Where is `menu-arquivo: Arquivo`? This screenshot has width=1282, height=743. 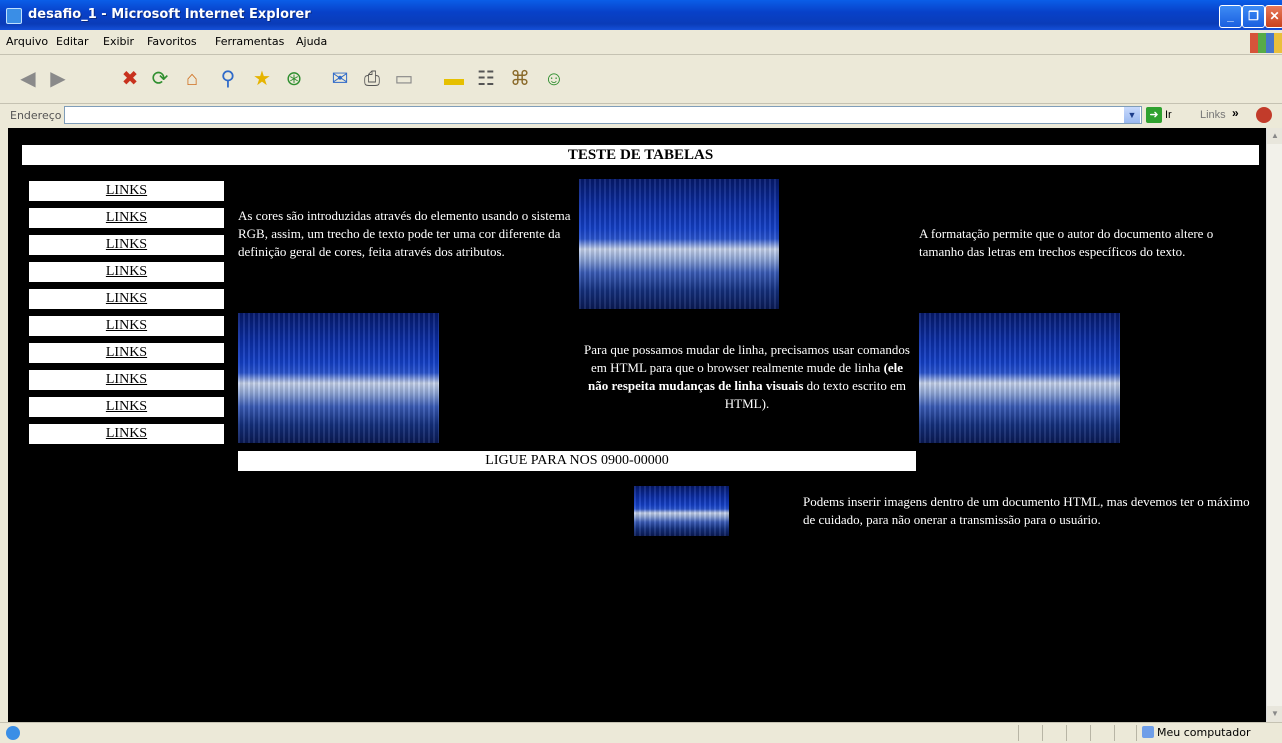
menu-arquivo: Arquivo is located at coordinates (27, 41).